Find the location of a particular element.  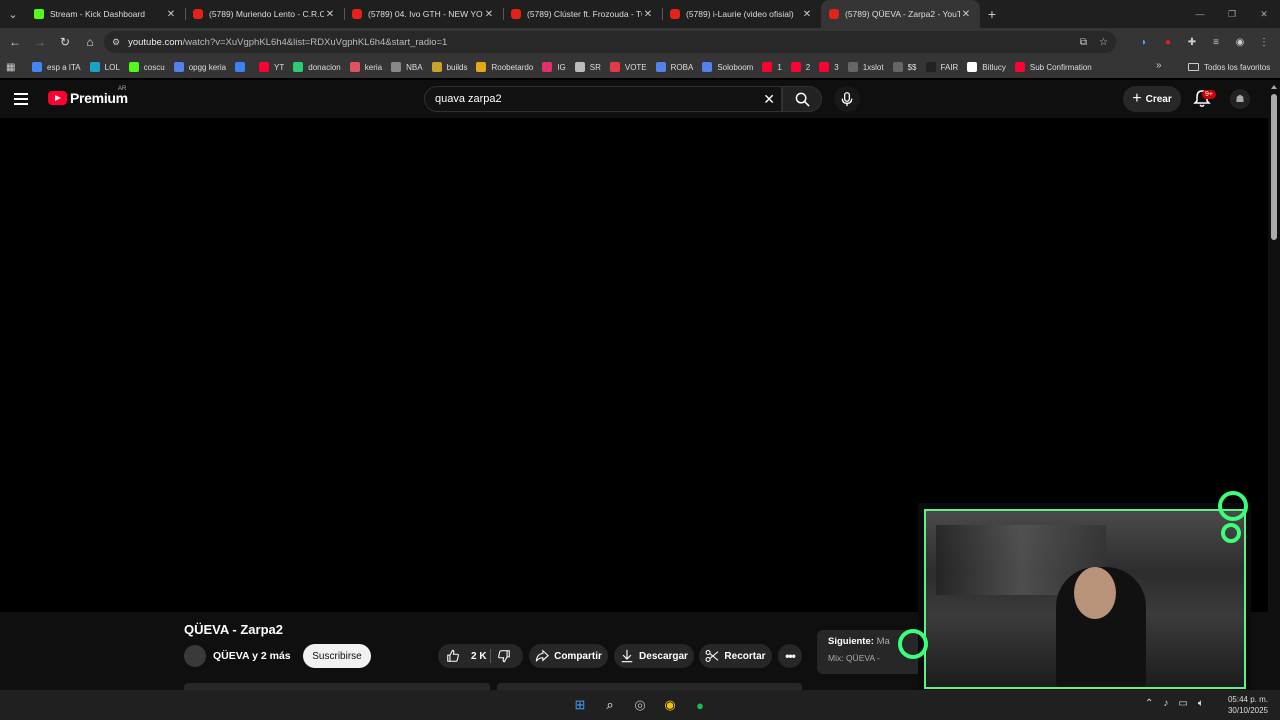

kick-icon is located at coordinates (39, 14).